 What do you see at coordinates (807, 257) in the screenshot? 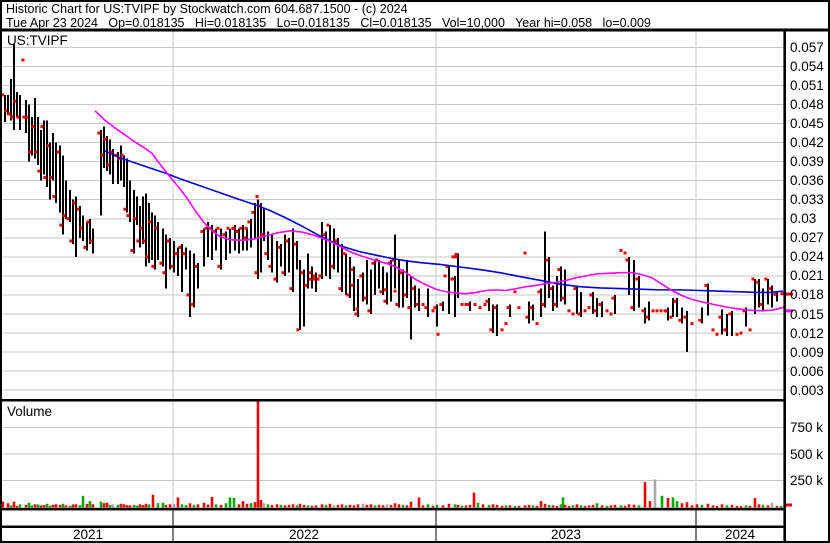
I see `price-tick-label: 0.024` at bounding box center [807, 257].